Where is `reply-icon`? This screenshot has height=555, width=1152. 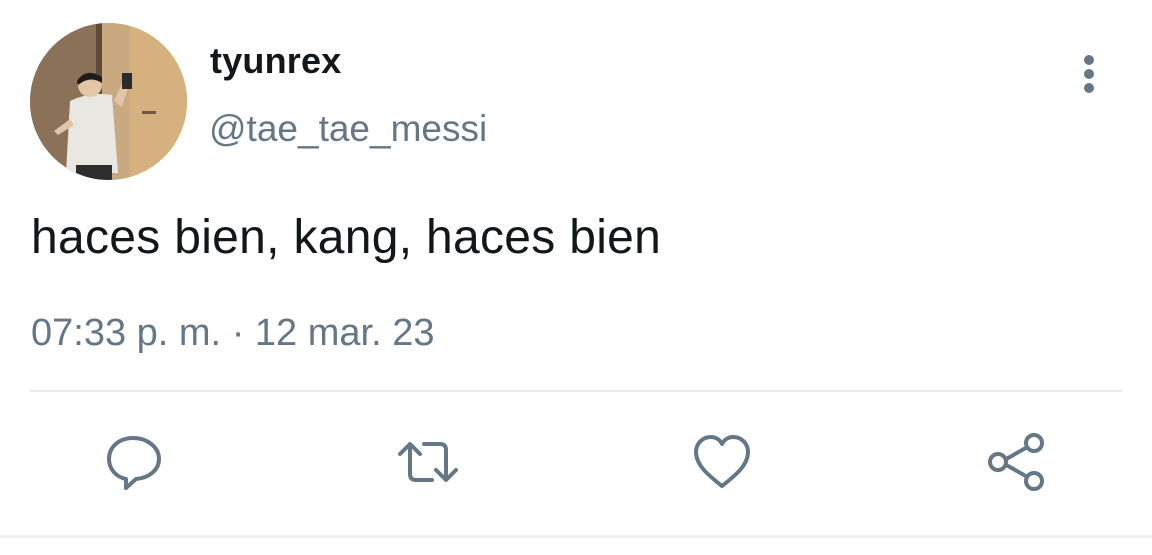
reply-icon is located at coordinates (134, 463).